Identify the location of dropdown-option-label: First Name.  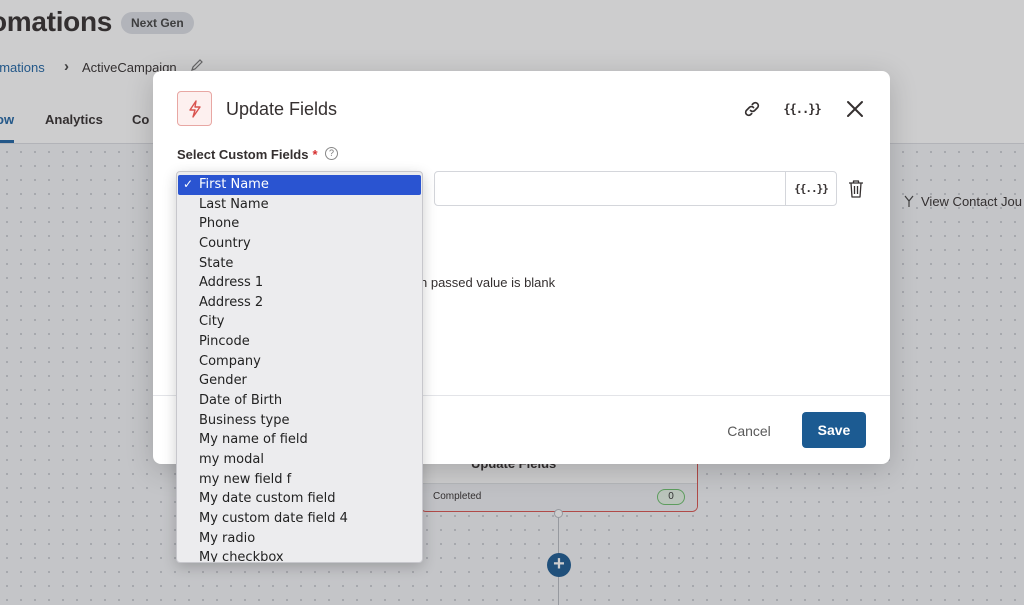
(234, 184).